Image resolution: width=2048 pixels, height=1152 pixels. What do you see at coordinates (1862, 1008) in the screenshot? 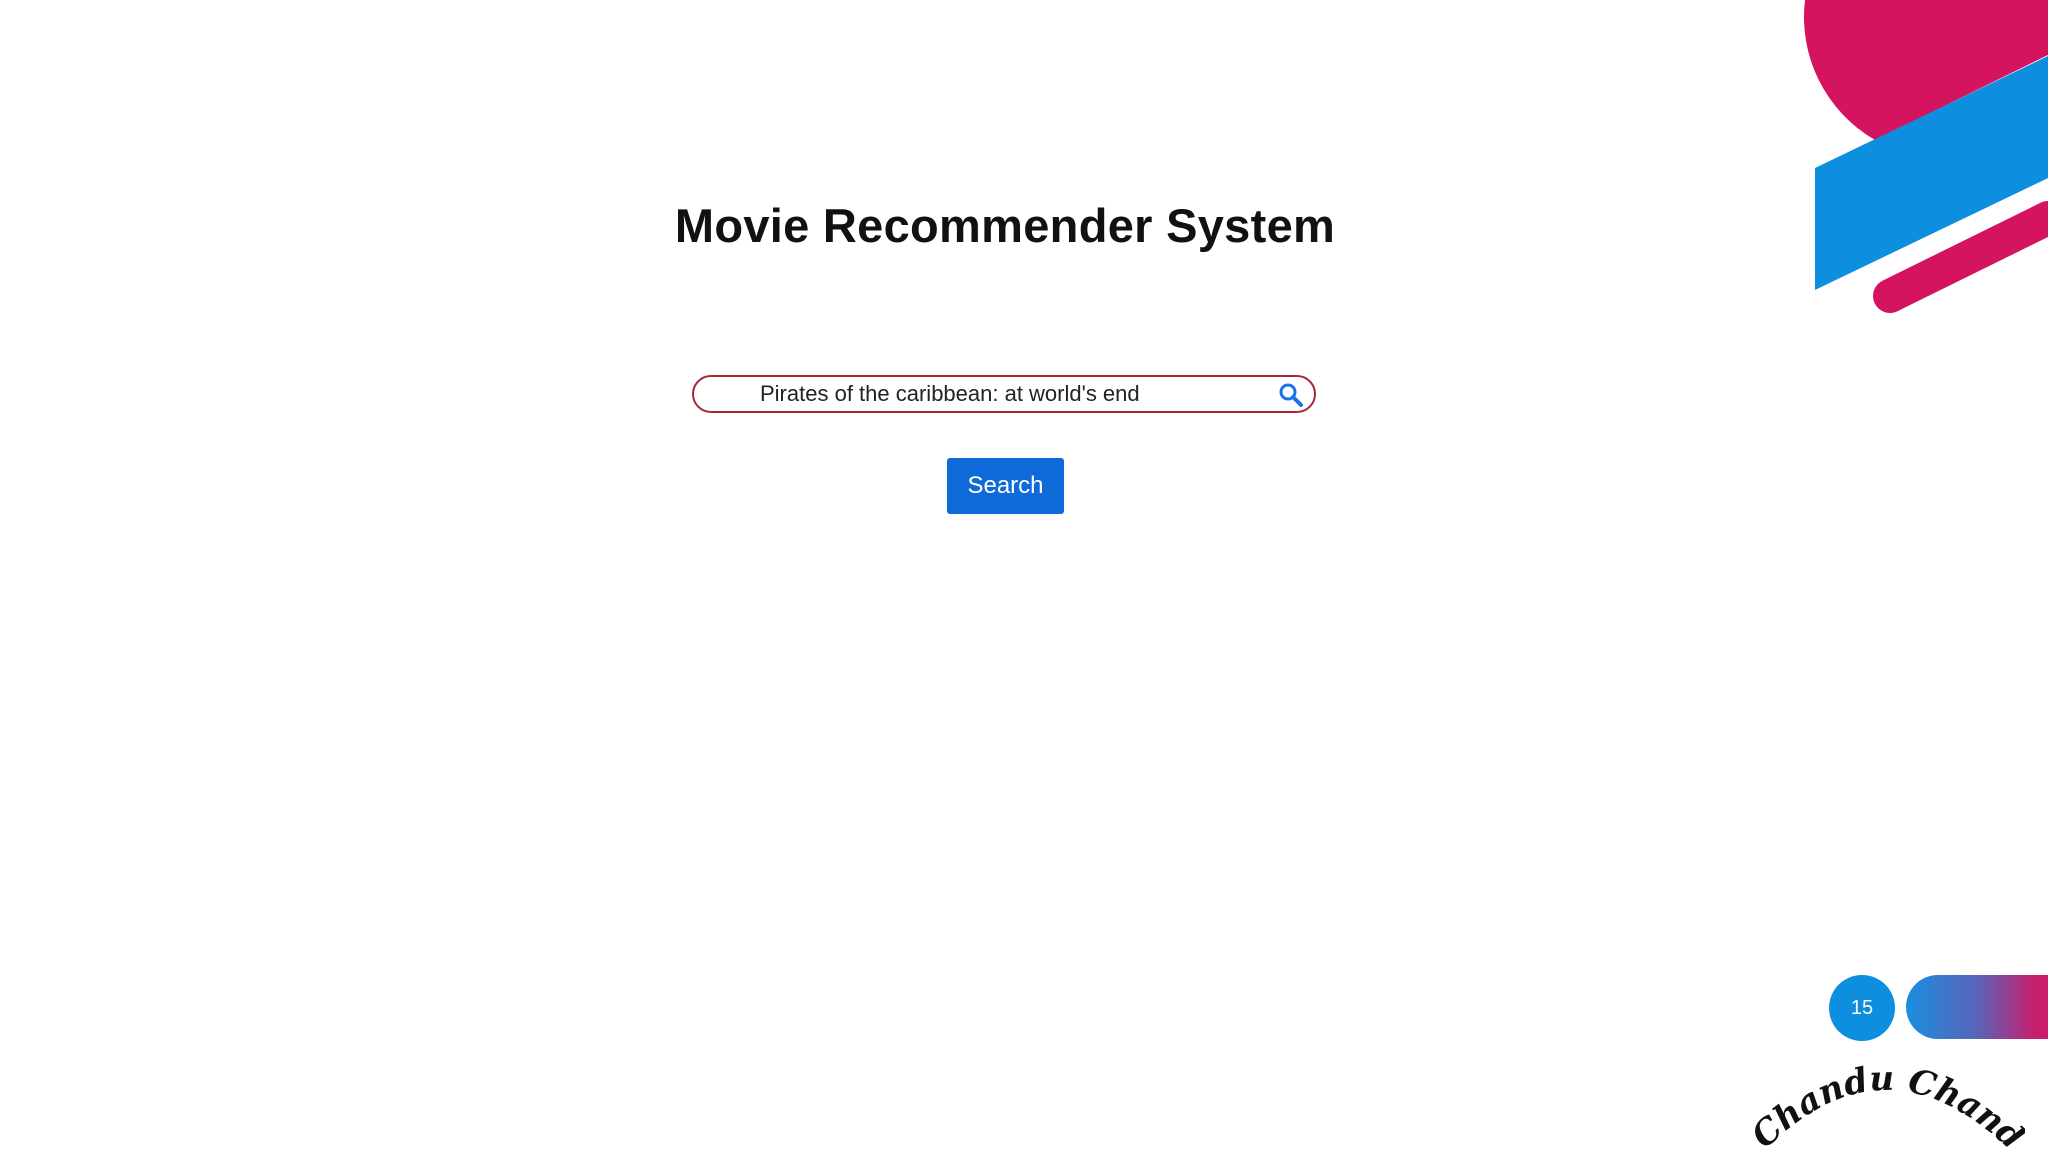
I see `slide-number-badge: 15` at bounding box center [1862, 1008].